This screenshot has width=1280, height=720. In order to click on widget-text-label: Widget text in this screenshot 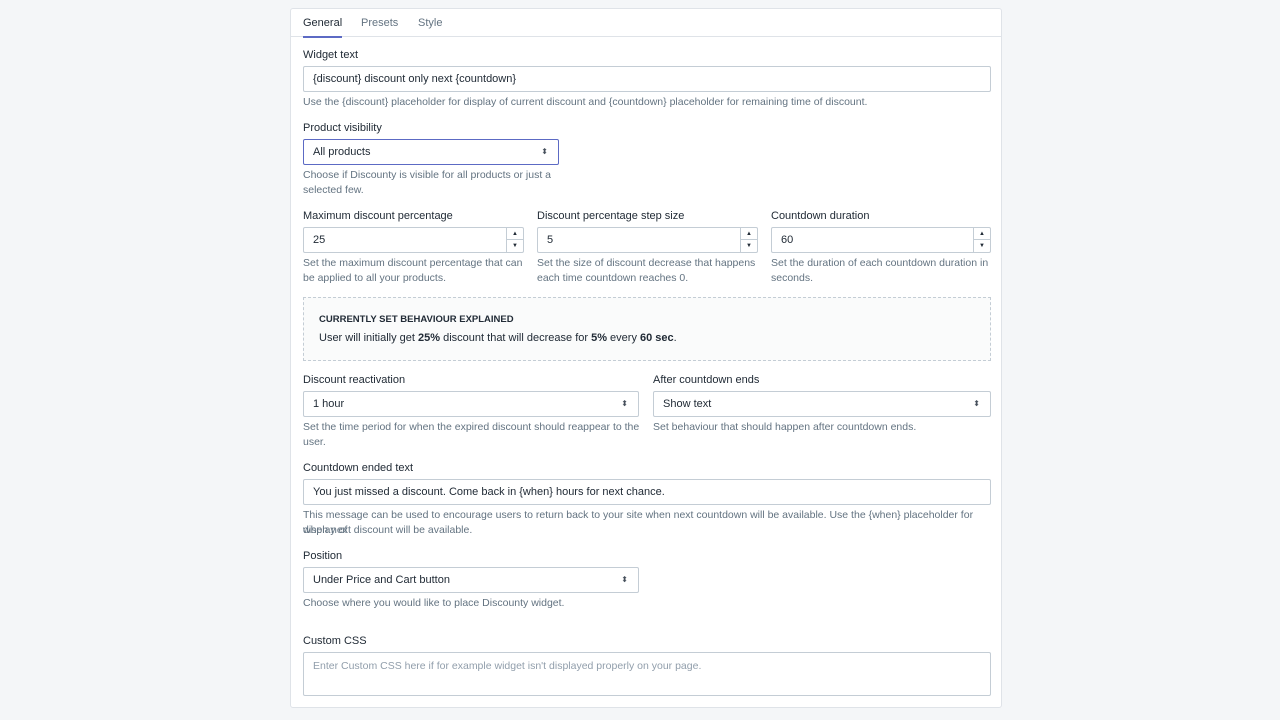, I will do `click(331, 55)`.